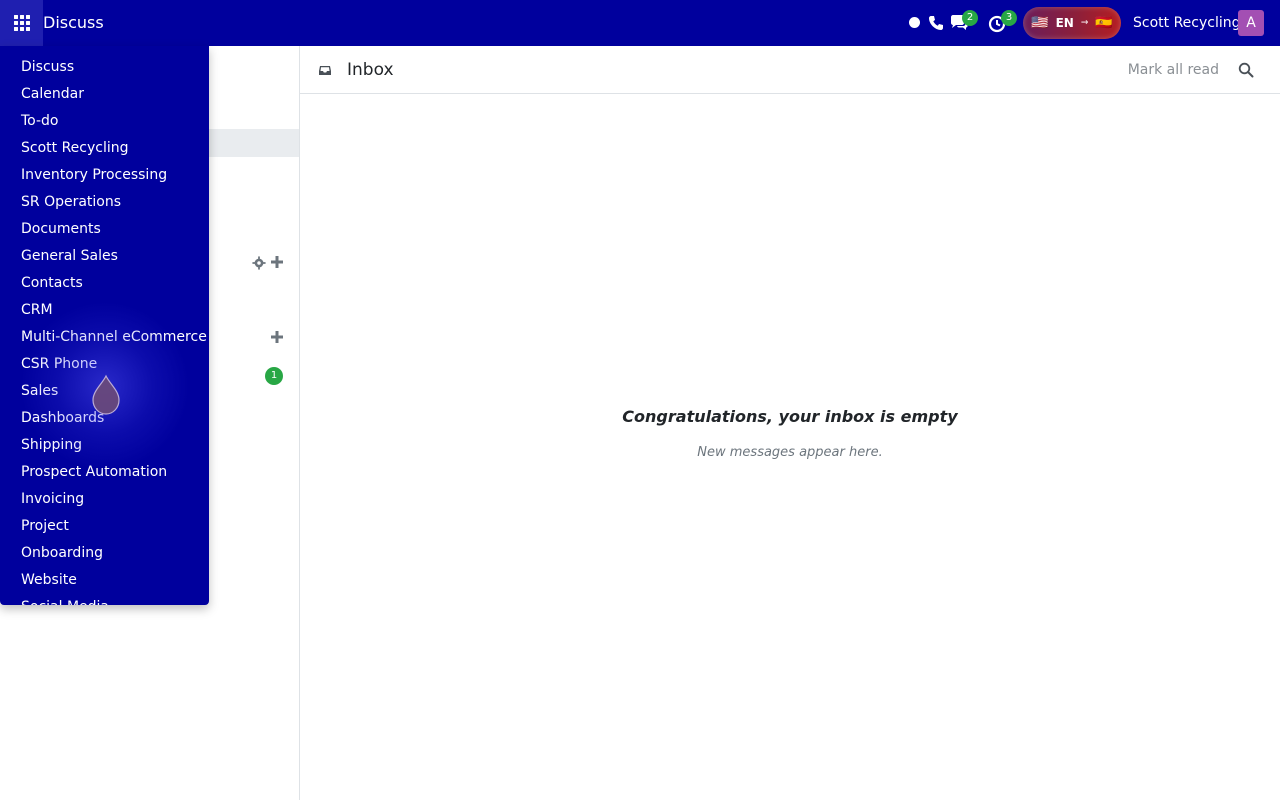 The width and height of the screenshot is (1280, 800). I want to click on language-switcher: 🇺🇸 EN → 🇪🇸, so click(1072, 23).